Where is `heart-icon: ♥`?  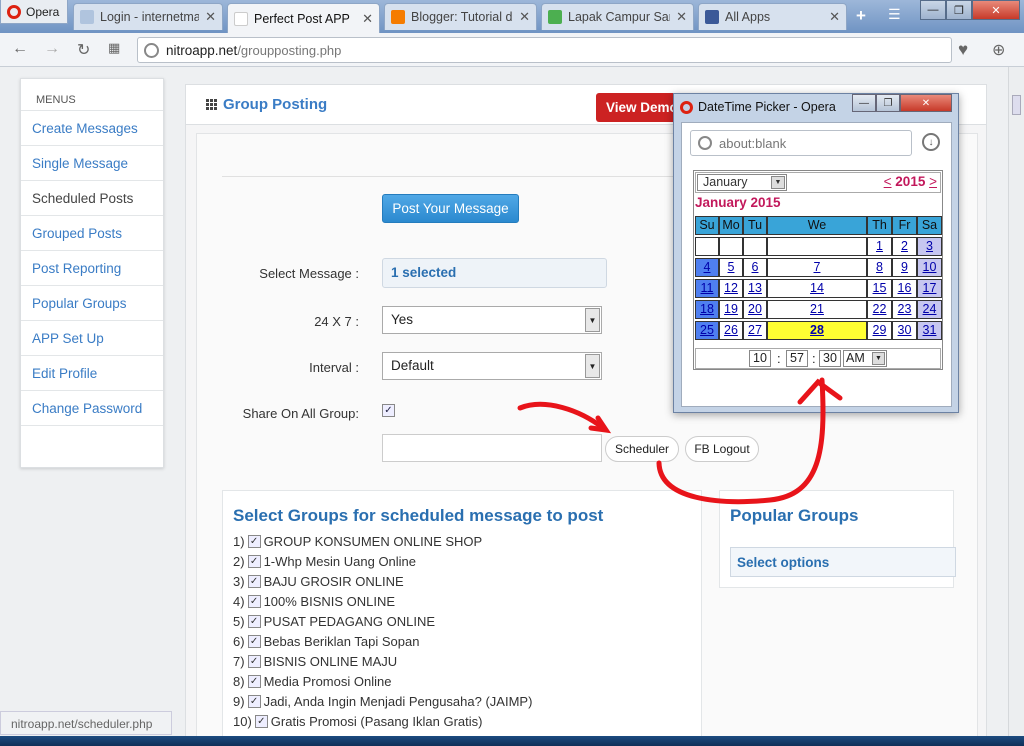
heart-icon: ♥ is located at coordinates (963, 50).